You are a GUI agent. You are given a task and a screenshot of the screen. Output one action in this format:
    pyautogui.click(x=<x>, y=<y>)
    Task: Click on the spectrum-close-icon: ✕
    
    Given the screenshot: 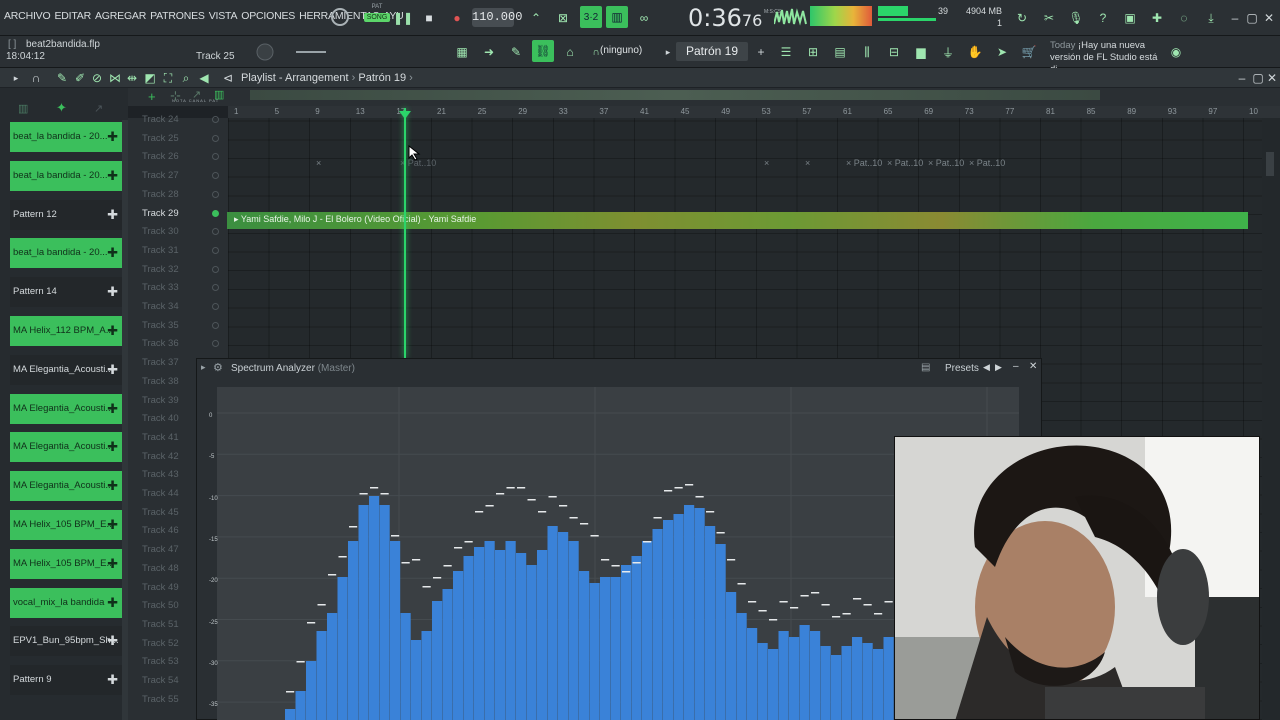 What is the action you would take?
    pyautogui.click(x=1033, y=366)
    